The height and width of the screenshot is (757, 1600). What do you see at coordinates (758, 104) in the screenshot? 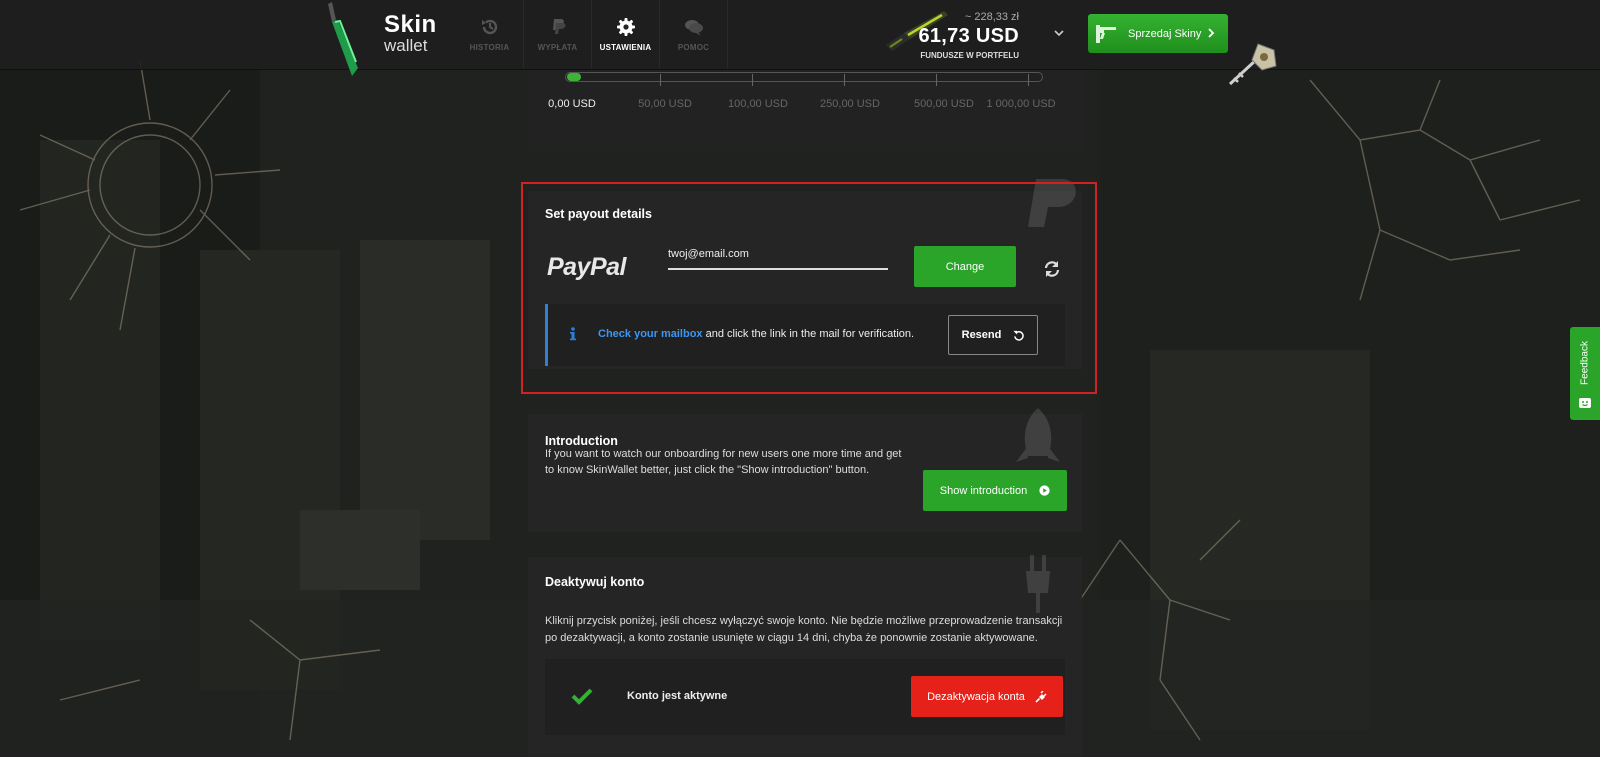
I see `slider-label: 100,00 USD` at bounding box center [758, 104].